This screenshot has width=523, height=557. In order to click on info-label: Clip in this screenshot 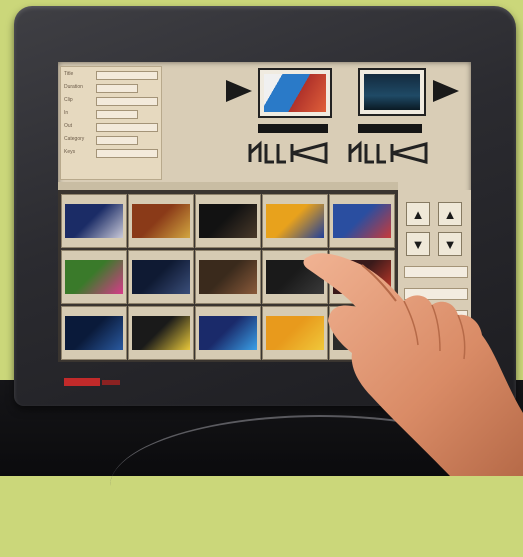, I will do `click(68, 100)`.